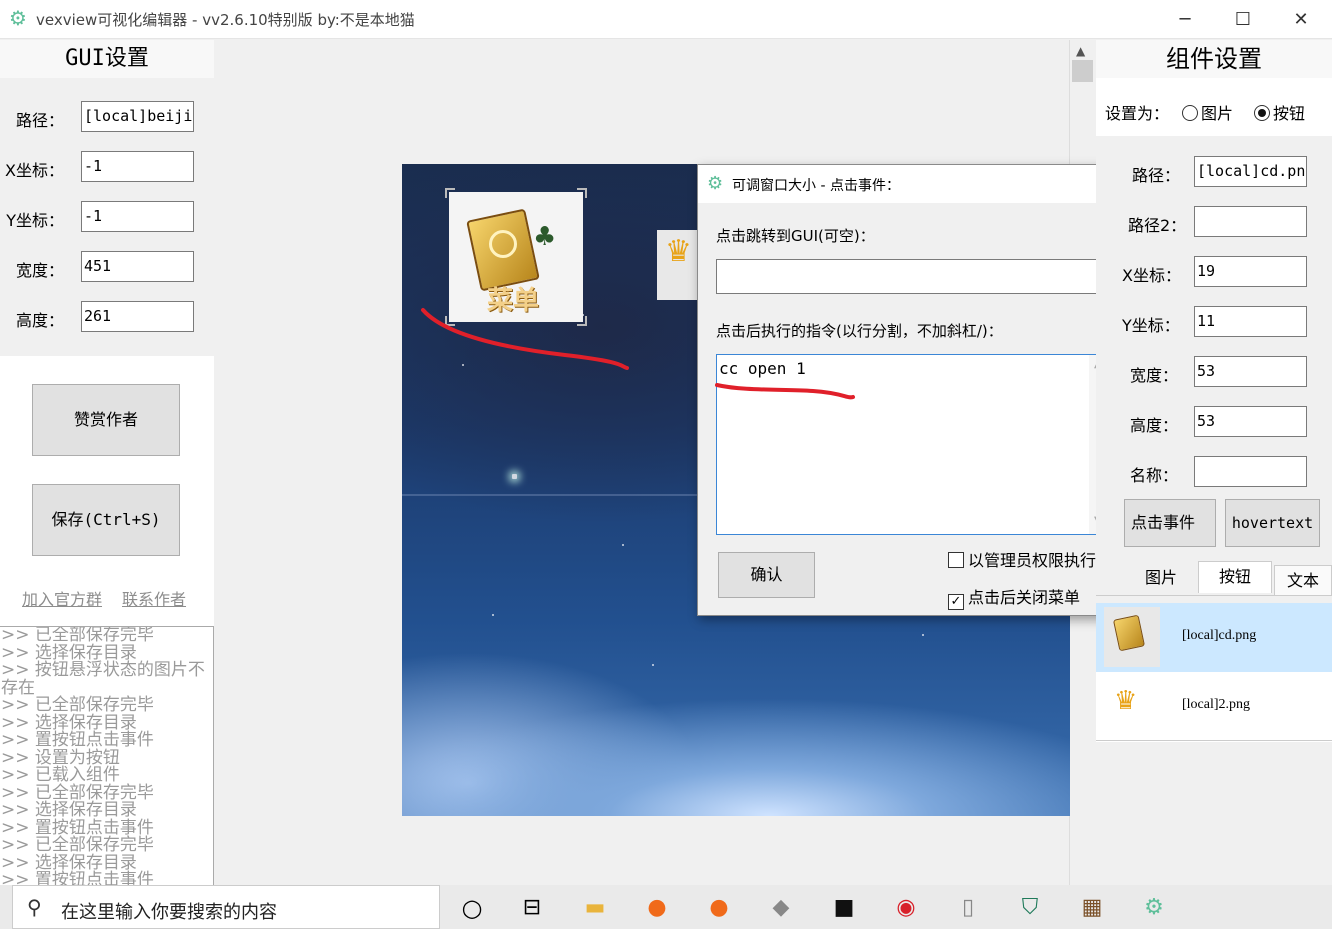 Image resolution: width=1332 pixels, height=929 pixels. Describe the element at coordinates (154, 598) in the screenshot. I see `contact-author-link: 联系作者` at that location.